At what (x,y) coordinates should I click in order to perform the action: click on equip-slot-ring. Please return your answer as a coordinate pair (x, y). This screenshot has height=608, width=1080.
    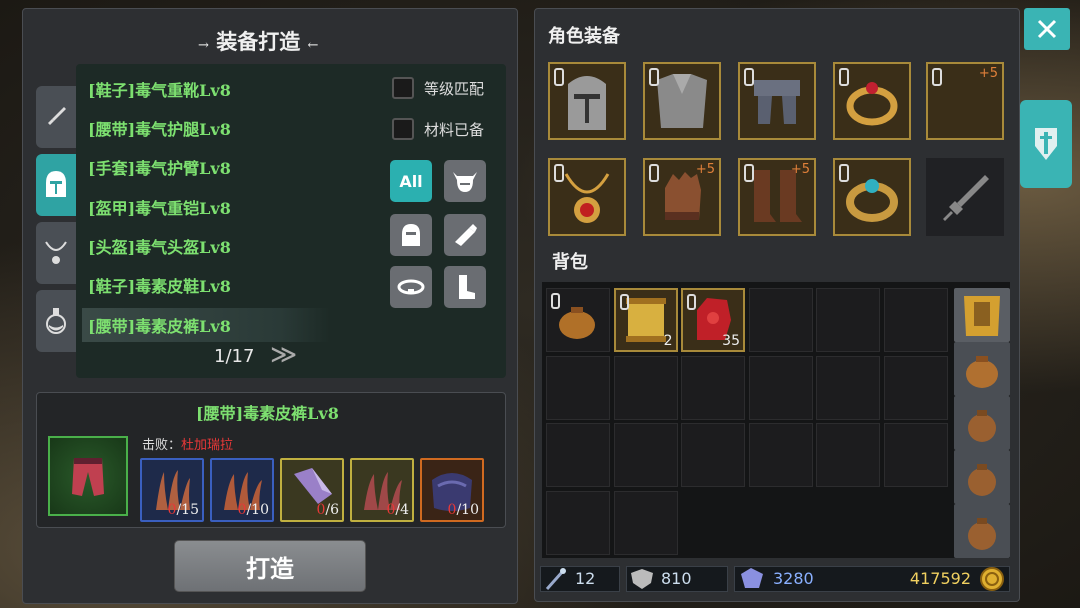
    Looking at the image, I should click on (872, 101).